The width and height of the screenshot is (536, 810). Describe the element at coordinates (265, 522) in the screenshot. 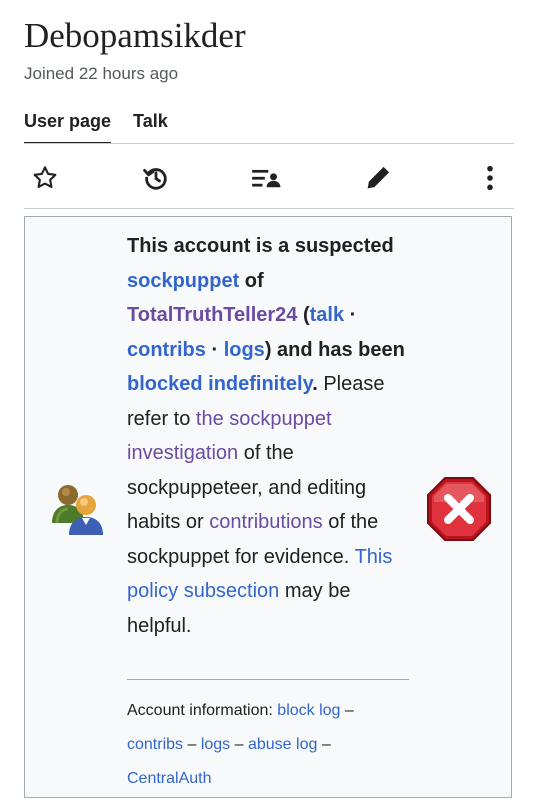

I see `contributions-link: contributions` at that location.